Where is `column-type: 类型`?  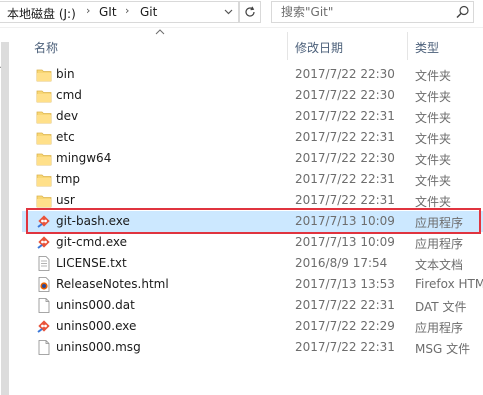 column-type: 类型 is located at coordinates (427, 47).